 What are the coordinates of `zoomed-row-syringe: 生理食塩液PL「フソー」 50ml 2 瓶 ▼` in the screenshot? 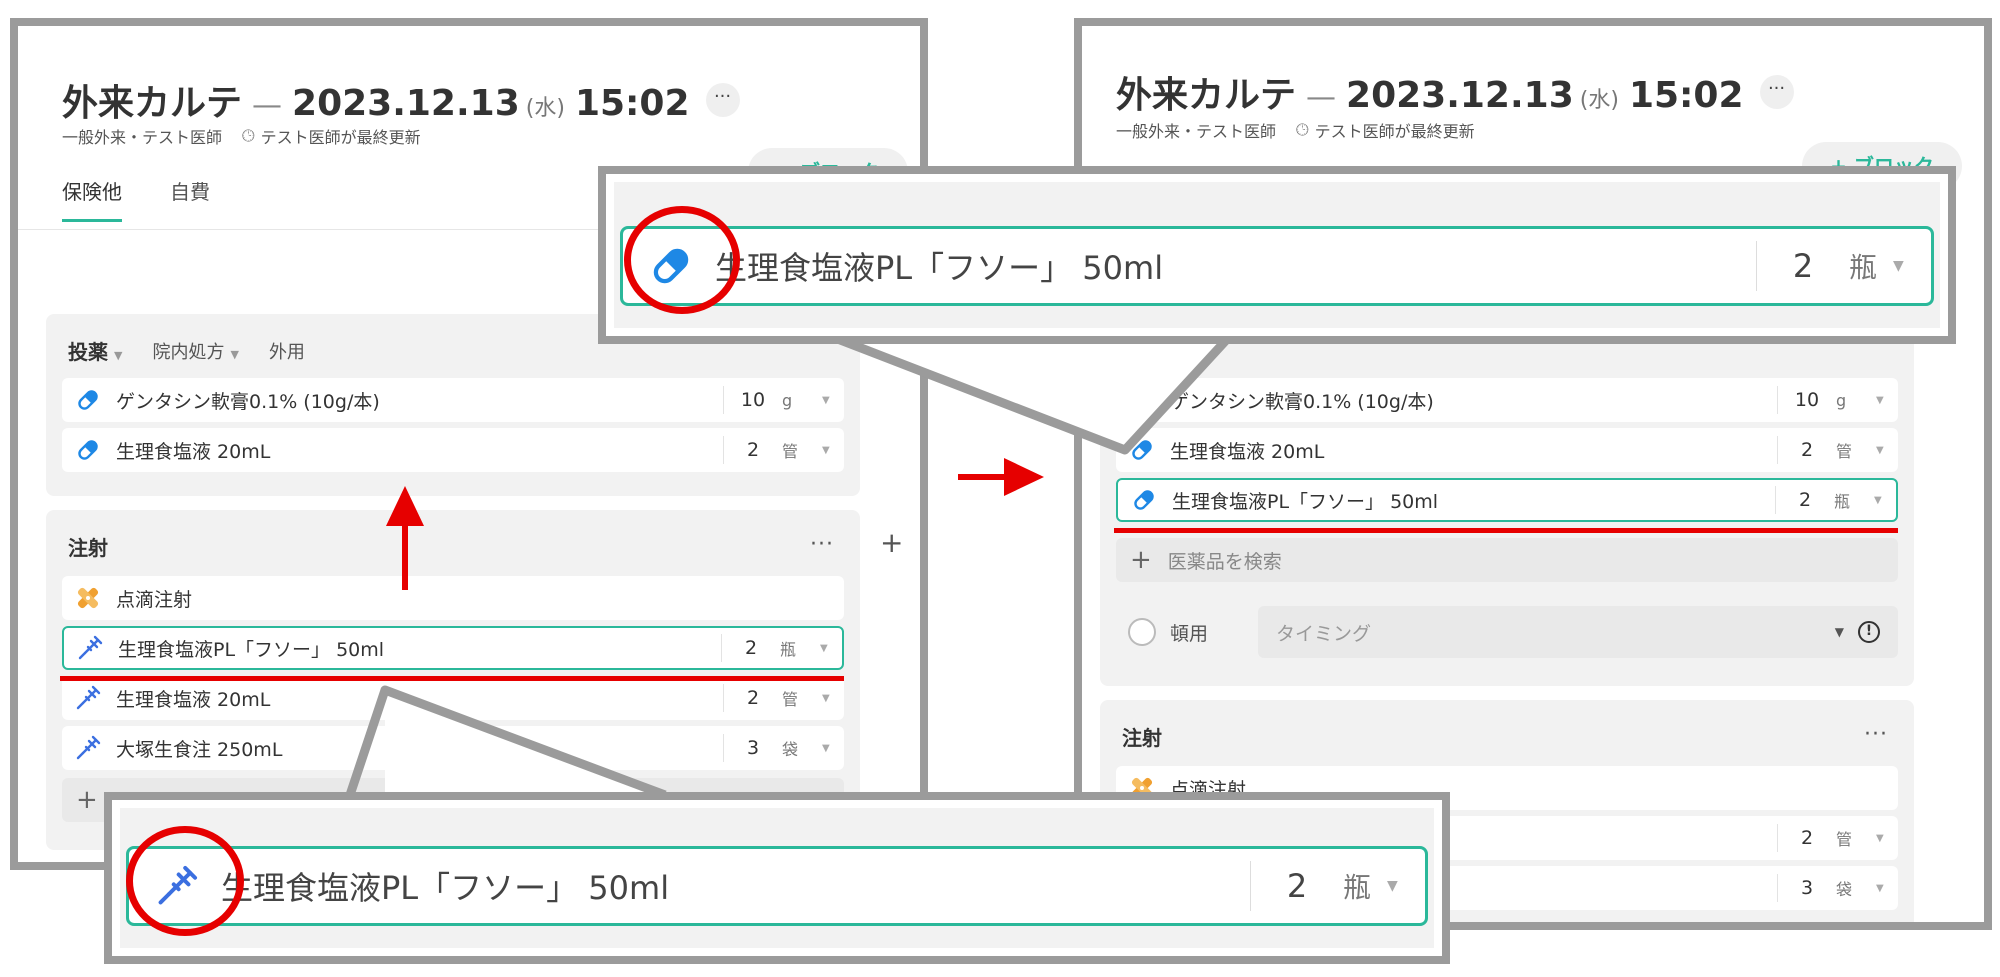 It's located at (777, 886).